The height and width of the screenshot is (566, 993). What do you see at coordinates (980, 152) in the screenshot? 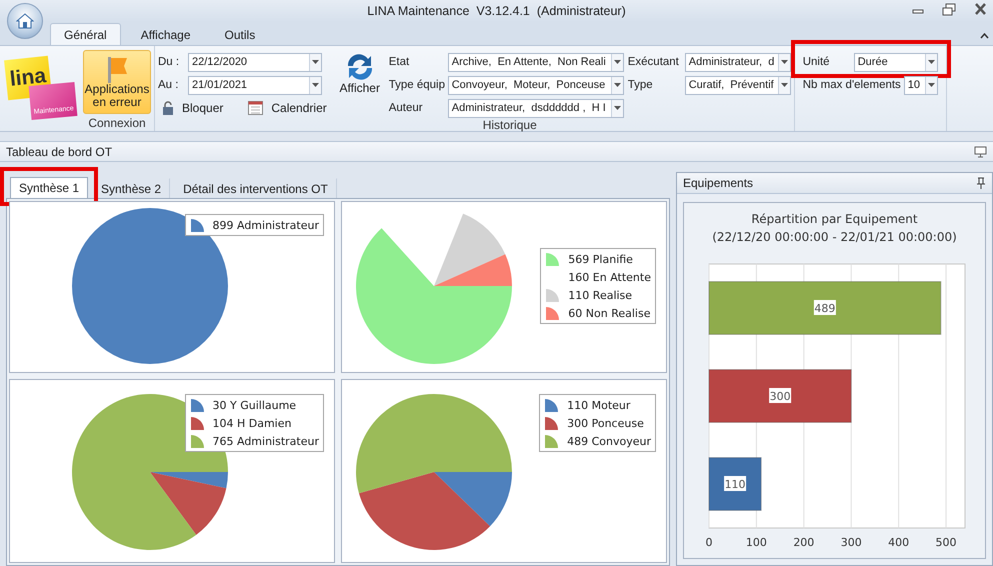
I see `monitor-icon` at bounding box center [980, 152].